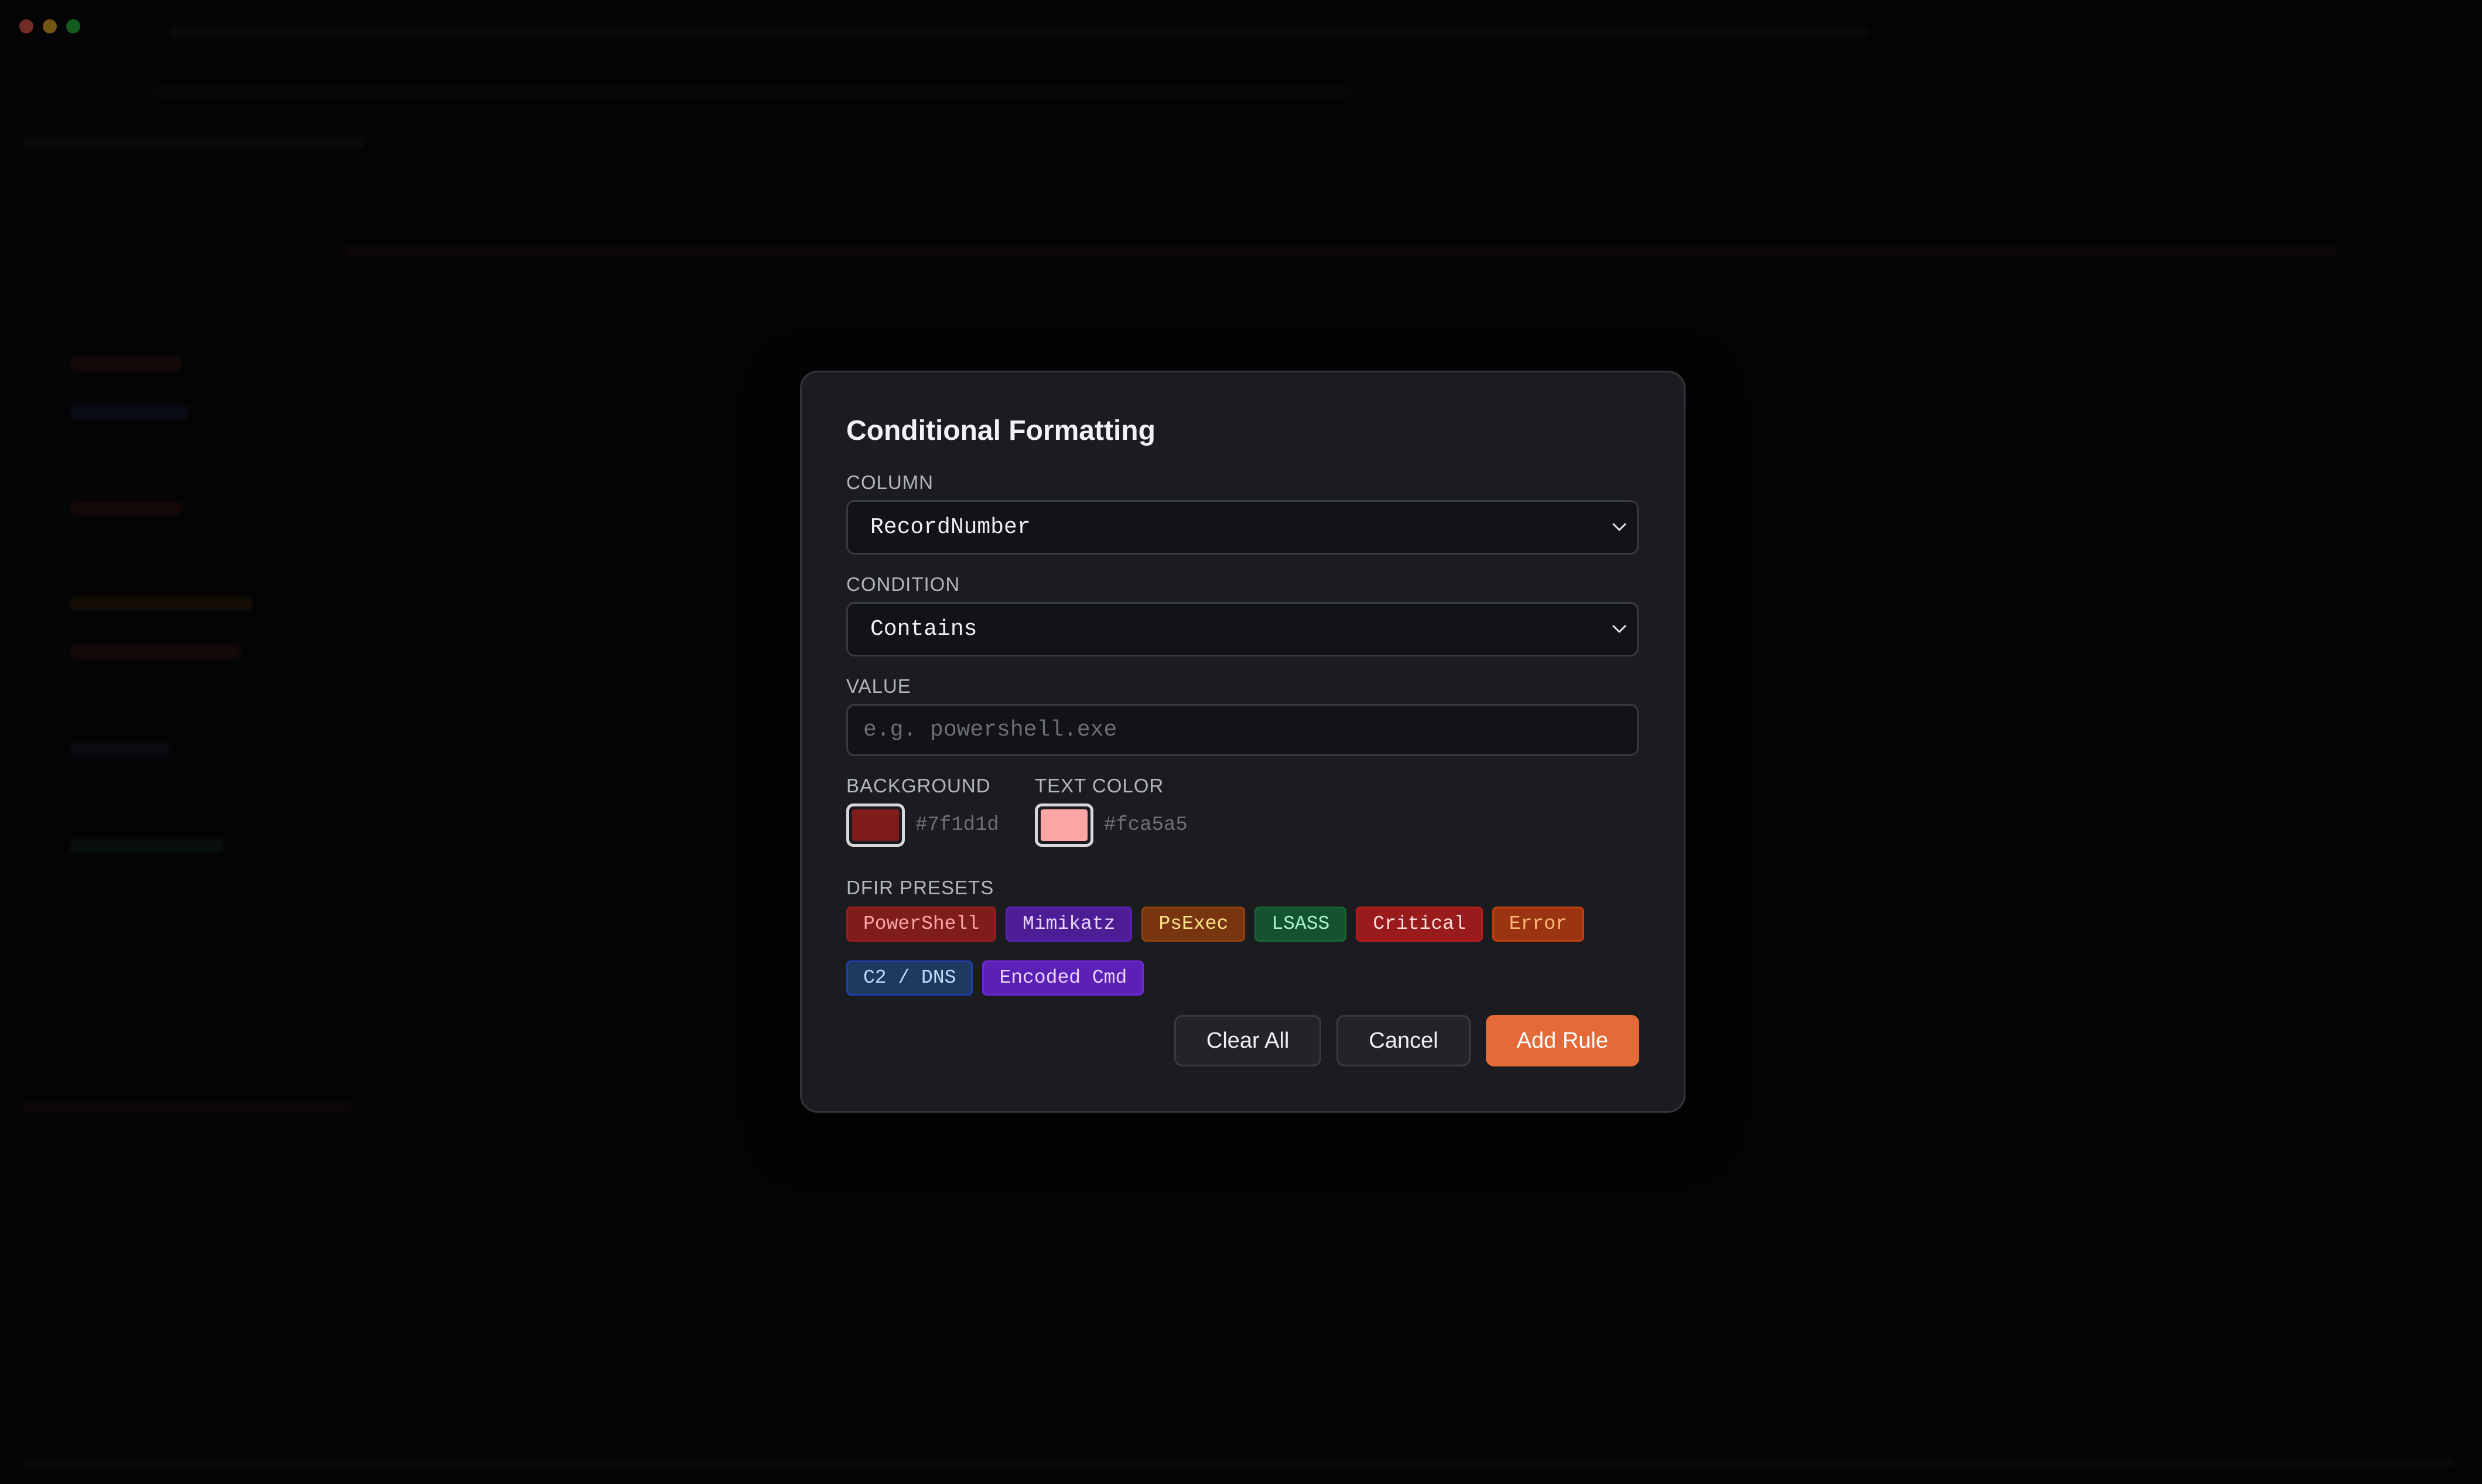  I want to click on column-label: COLUMN, so click(890, 482).